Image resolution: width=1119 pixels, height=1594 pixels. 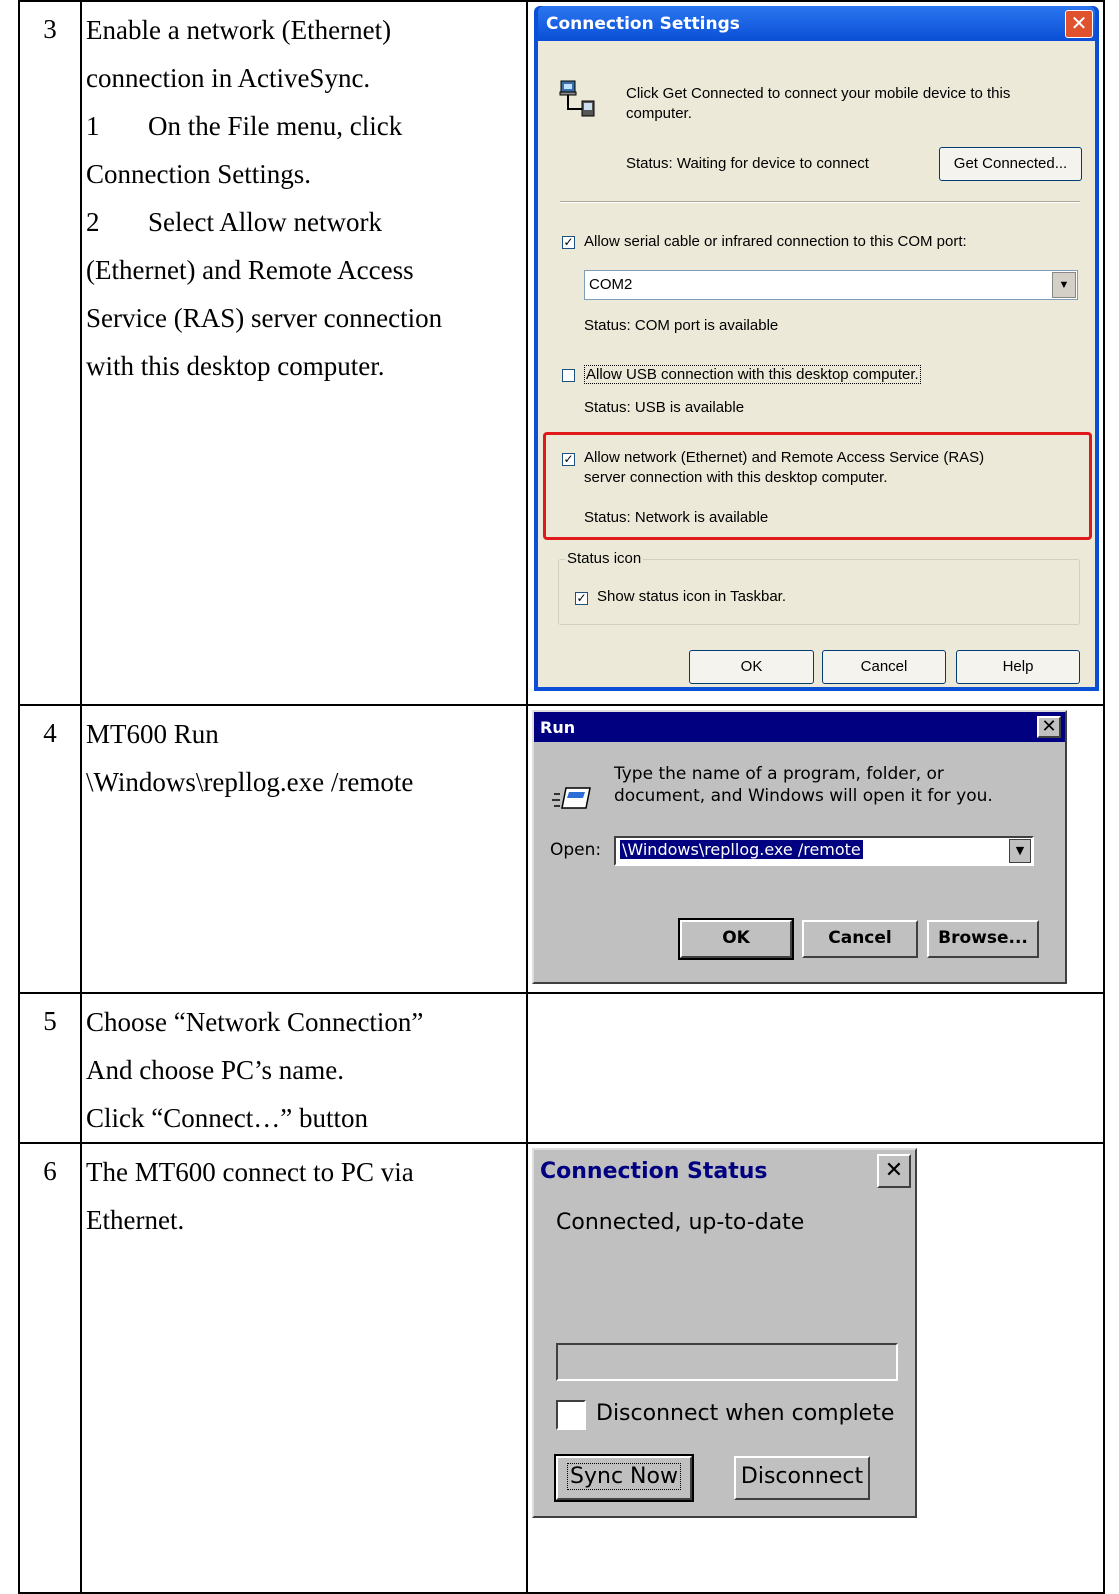 I want to click on step-description: The MT600 connect to PC via Ethernet., so click(x=304, y=1368).